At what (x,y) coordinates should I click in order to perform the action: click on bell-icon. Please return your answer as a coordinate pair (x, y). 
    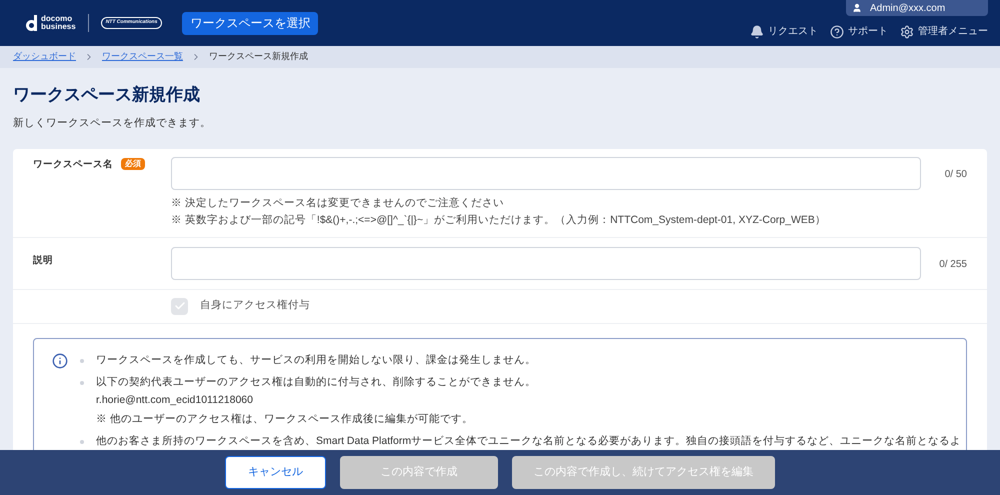
    Looking at the image, I should click on (757, 31).